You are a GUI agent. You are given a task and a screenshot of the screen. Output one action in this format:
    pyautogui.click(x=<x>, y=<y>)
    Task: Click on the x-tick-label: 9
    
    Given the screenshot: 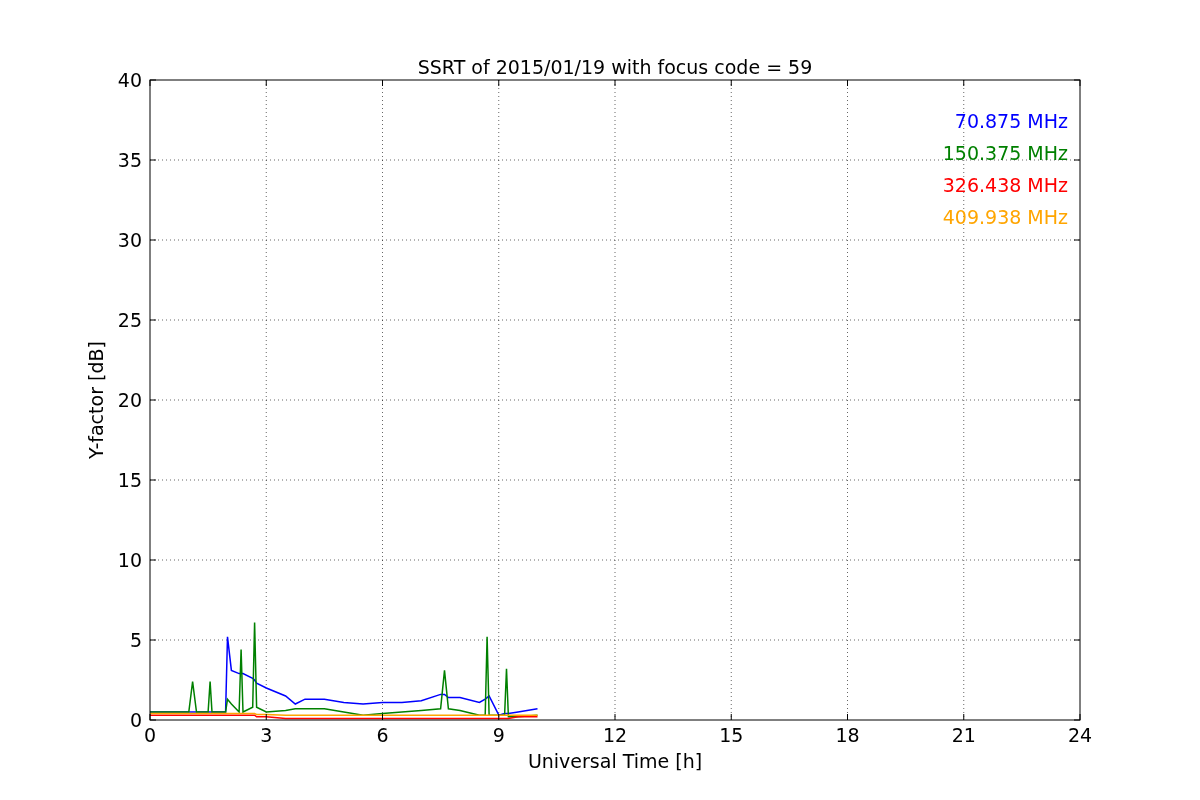 What is the action you would take?
    pyautogui.click(x=498, y=735)
    